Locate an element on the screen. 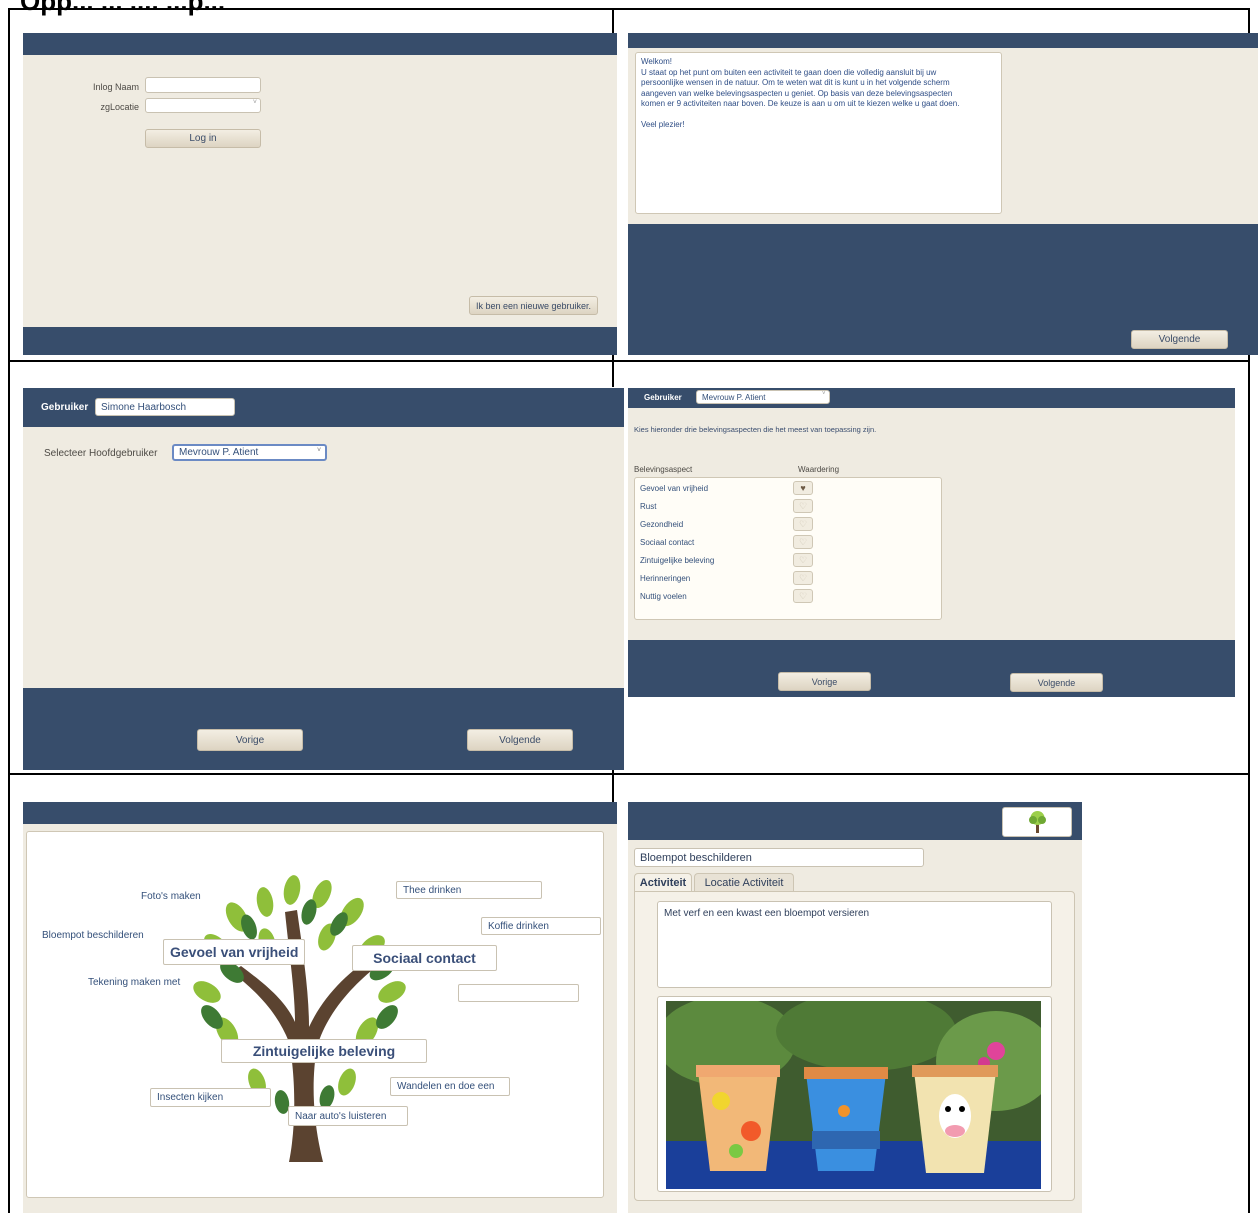  main-user-label: Selecteer Hoofdgebruiker is located at coordinates (101, 453).